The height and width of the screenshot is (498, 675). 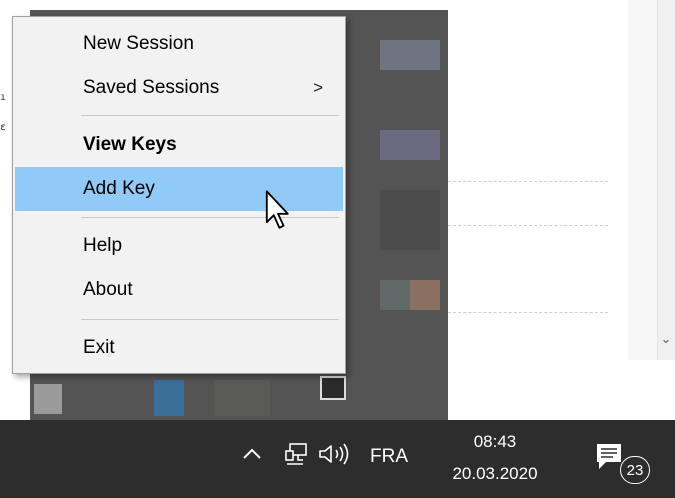 What do you see at coordinates (138, 43) in the screenshot?
I see `menu-item-label: New Session` at bounding box center [138, 43].